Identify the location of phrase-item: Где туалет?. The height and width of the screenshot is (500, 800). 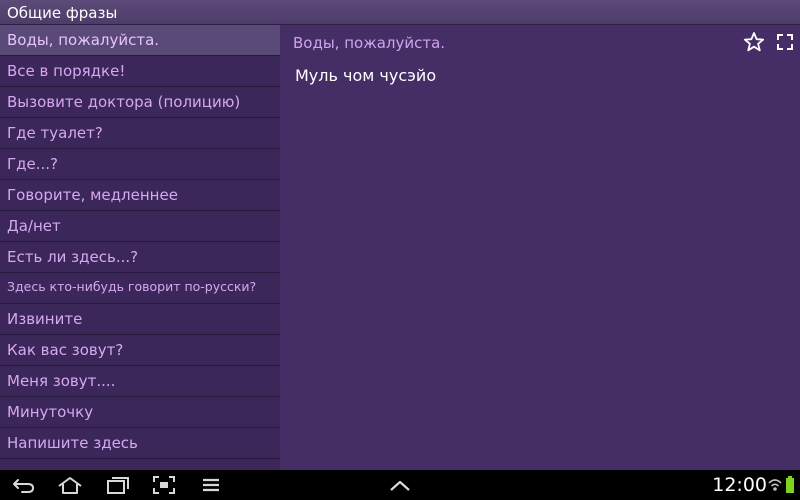
(140, 133).